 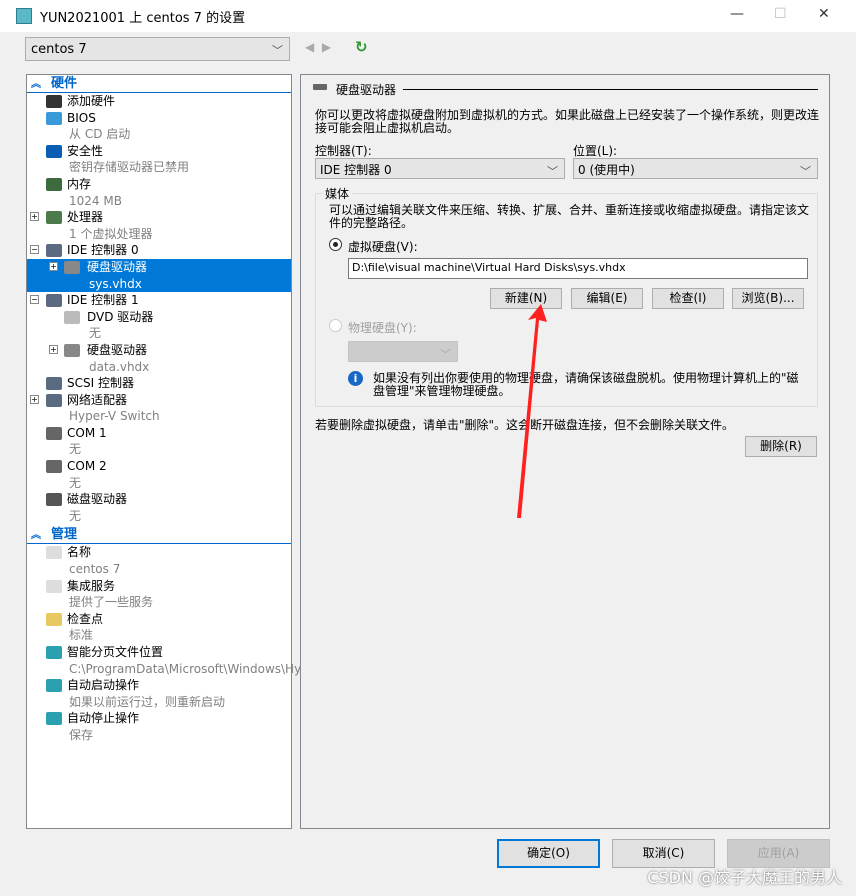 I want to click on annotation-arrow, so click(x=532, y=411).